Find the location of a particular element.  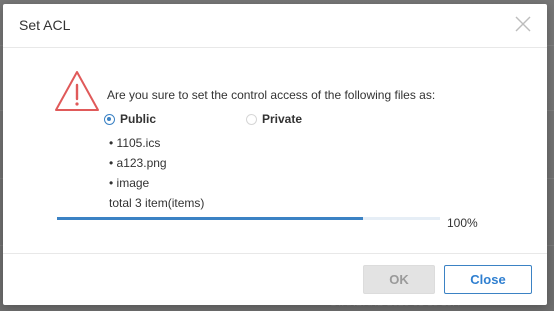

progress-bar-fill is located at coordinates (210, 218).